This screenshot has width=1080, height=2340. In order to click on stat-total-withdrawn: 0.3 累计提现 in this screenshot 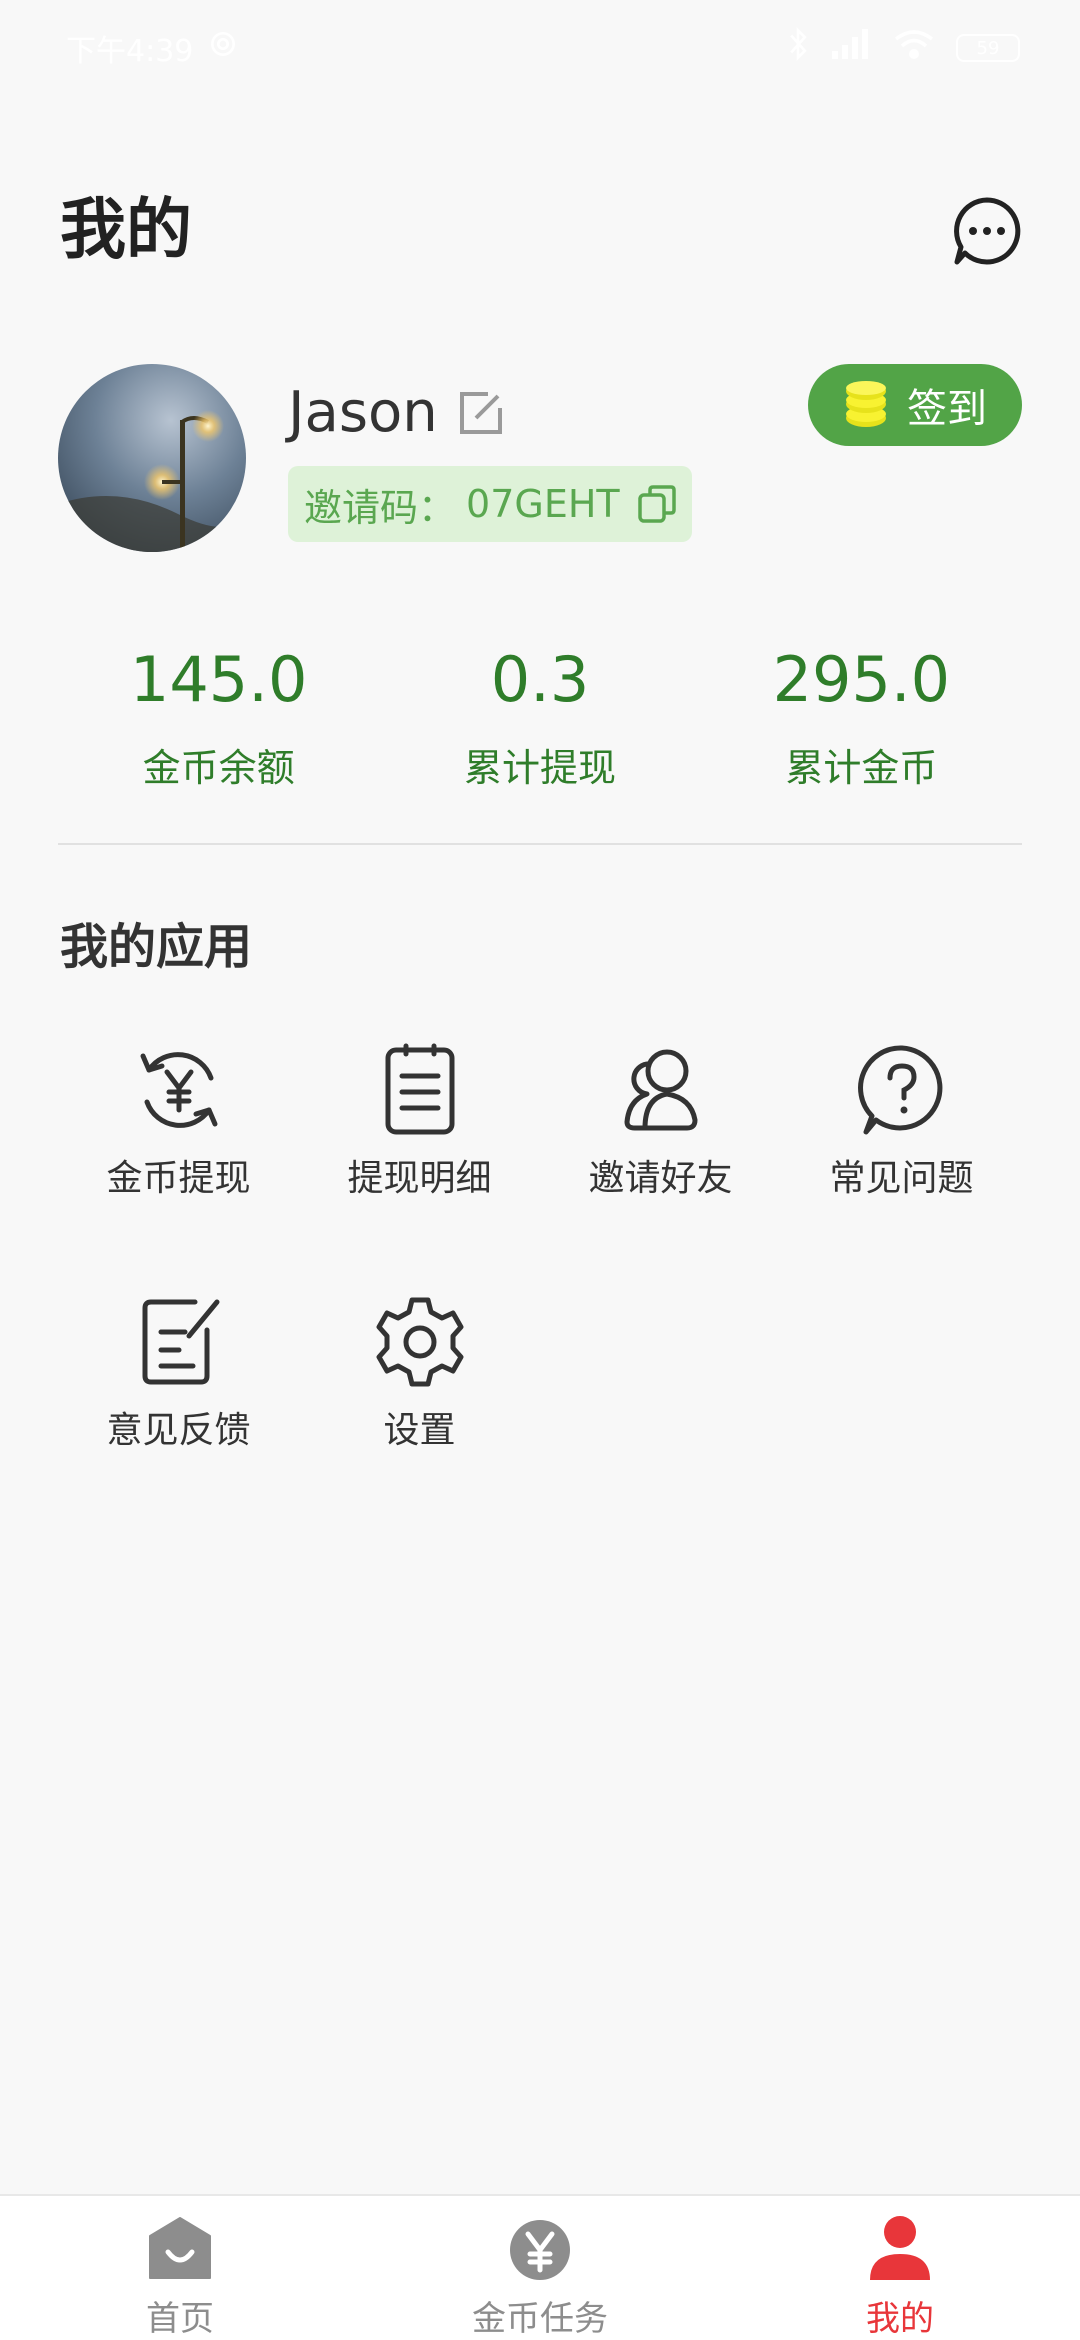, I will do `click(539, 713)`.